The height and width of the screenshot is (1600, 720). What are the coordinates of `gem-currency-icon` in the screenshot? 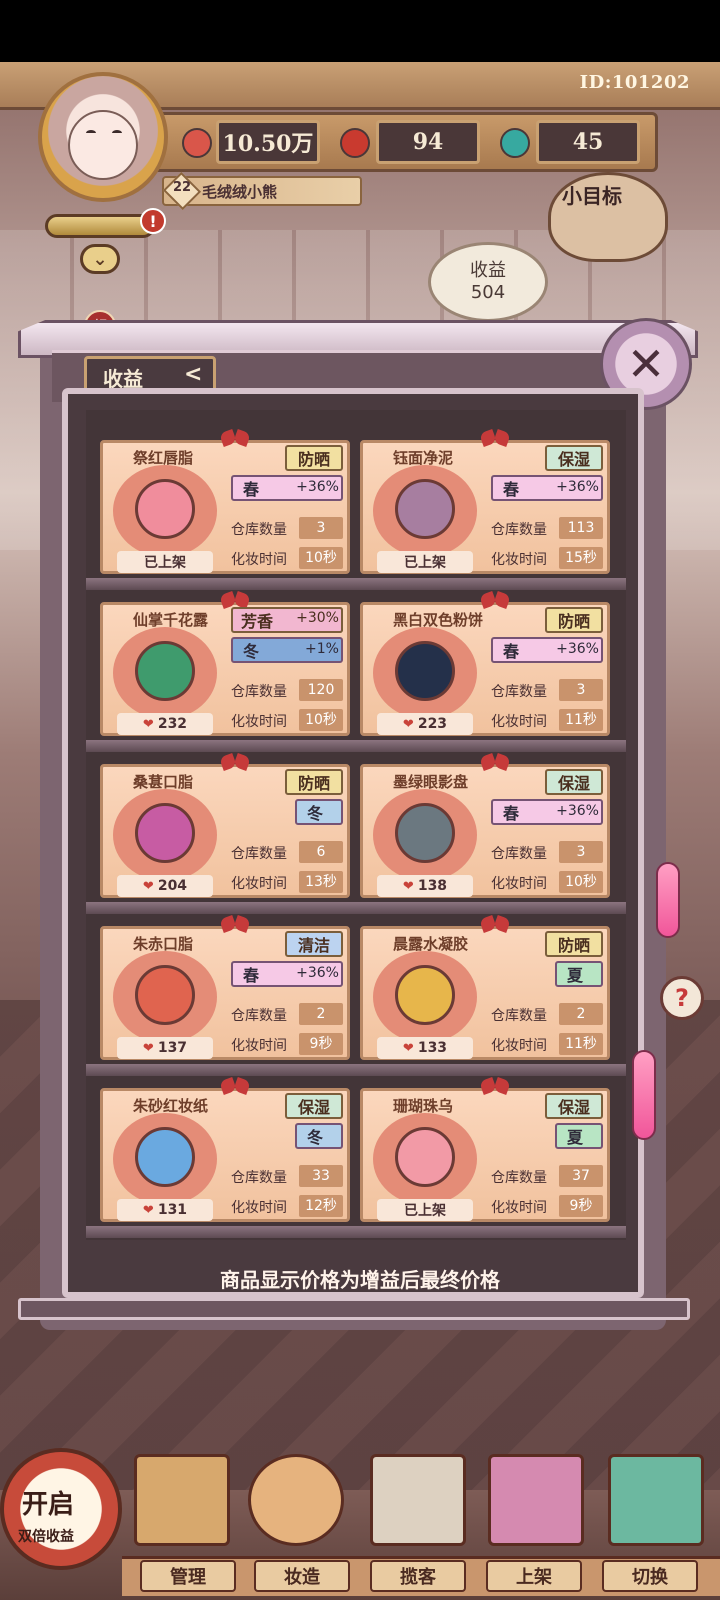 It's located at (515, 143).